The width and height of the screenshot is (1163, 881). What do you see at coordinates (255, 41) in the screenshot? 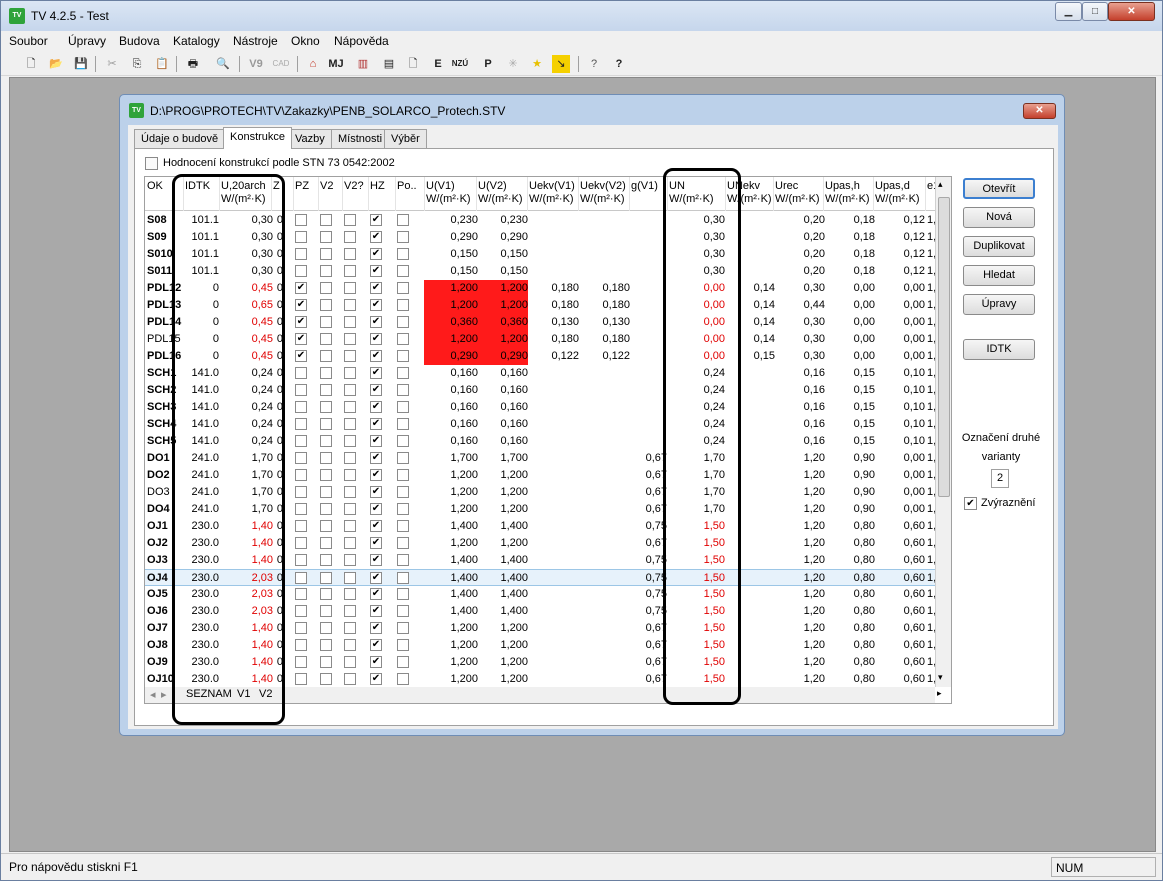
I see `menu-nastroje: Nástroje` at bounding box center [255, 41].